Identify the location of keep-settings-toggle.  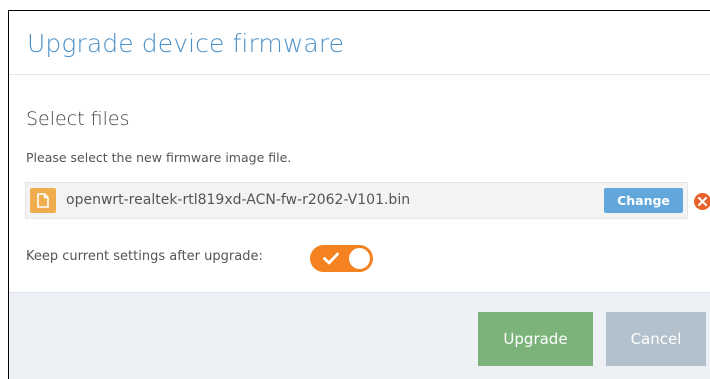
(341, 258).